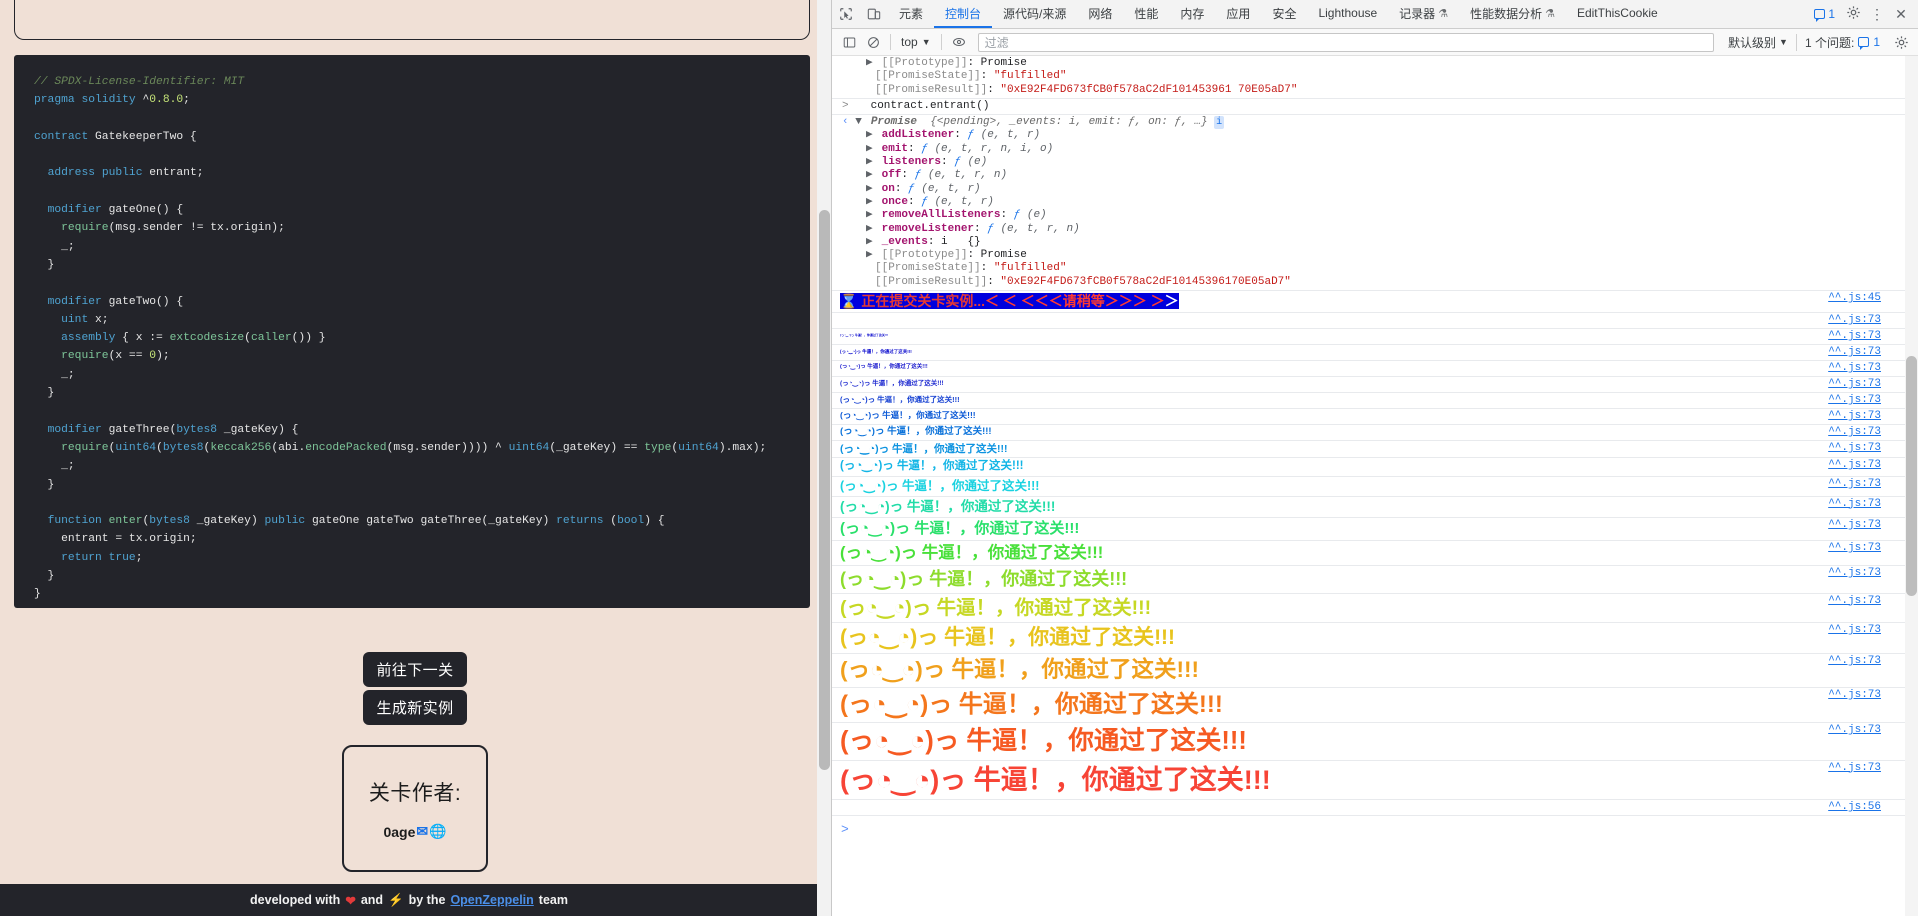 The width and height of the screenshot is (1918, 916). I want to click on inspect-element-icon, so click(846, 14).